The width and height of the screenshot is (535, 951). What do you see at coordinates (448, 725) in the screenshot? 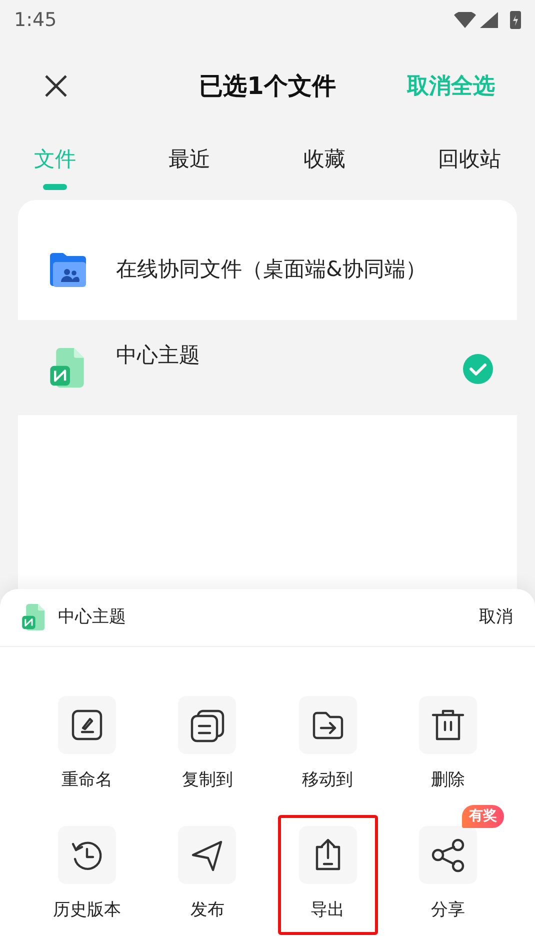
I see `trash-icon` at bounding box center [448, 725].